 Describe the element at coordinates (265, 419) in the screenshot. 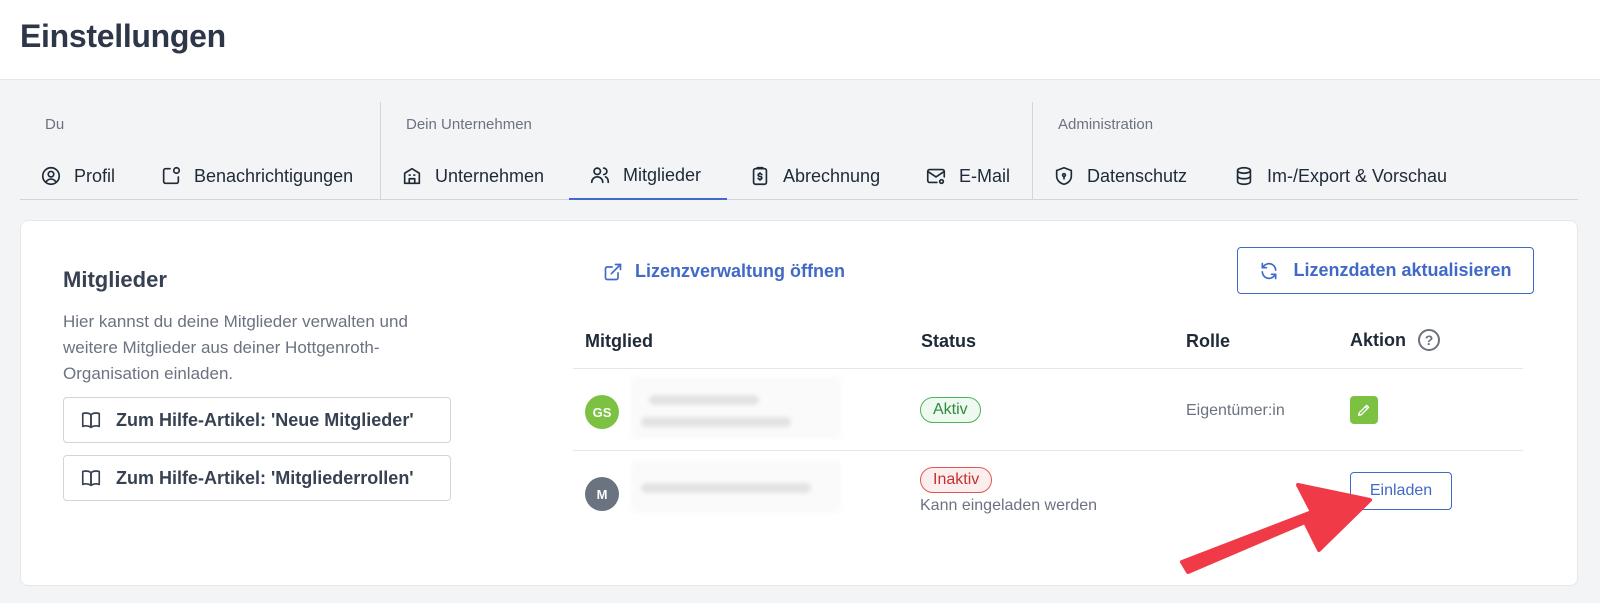

I see `help-article-label: Zum Hilfe-Artikel: 'Neue Mitglieder'` at that location.